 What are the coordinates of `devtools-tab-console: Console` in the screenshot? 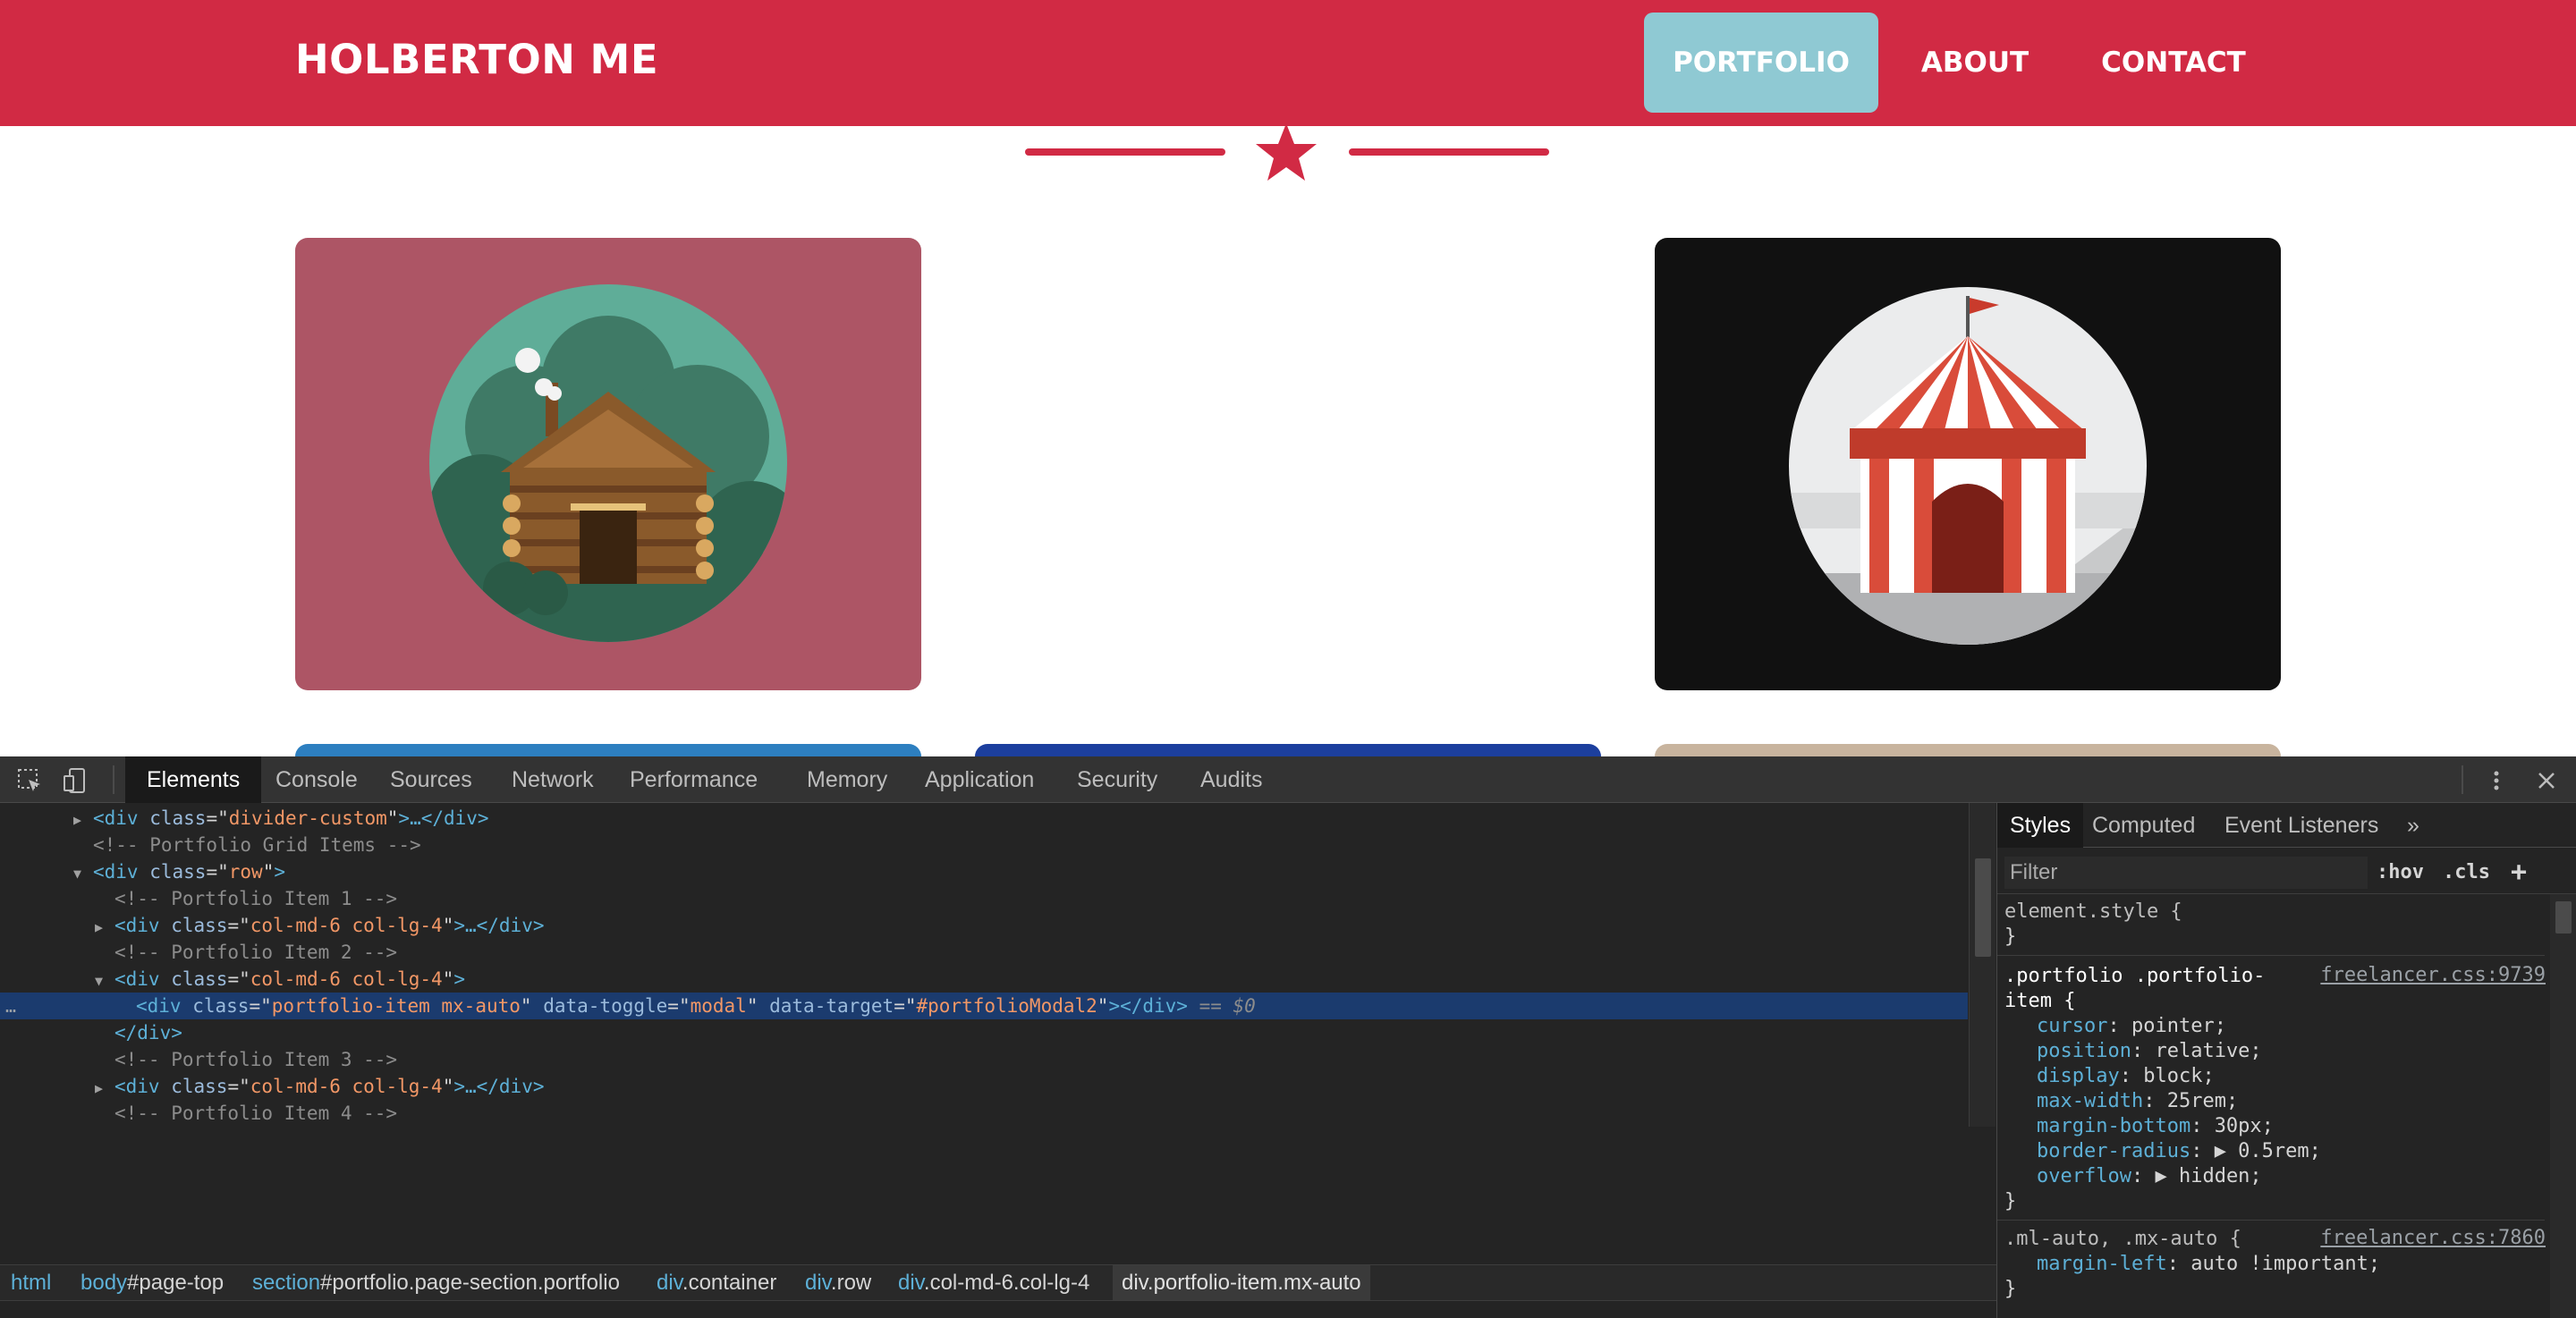 It's located at (316, 780).